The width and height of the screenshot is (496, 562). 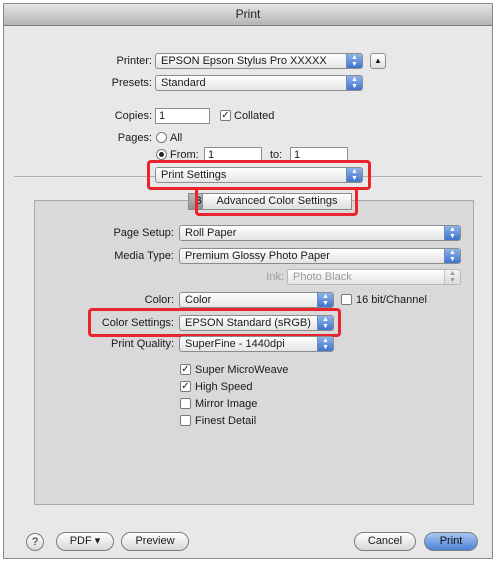 I want to click on printer-value: EPSON Epson Stylus Pro XXXXX, so click(x=244, y=61).